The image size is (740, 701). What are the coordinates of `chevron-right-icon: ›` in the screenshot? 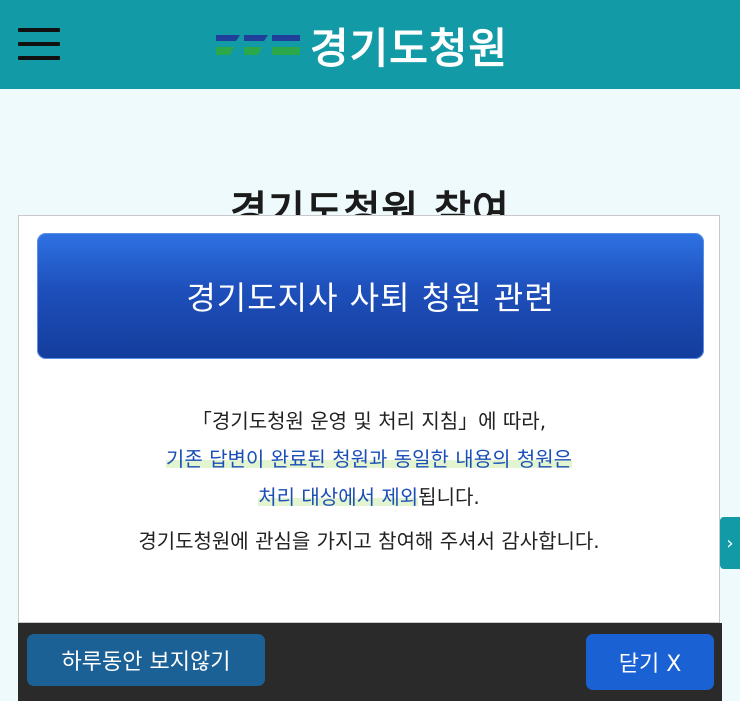 It's located at (730, 543).